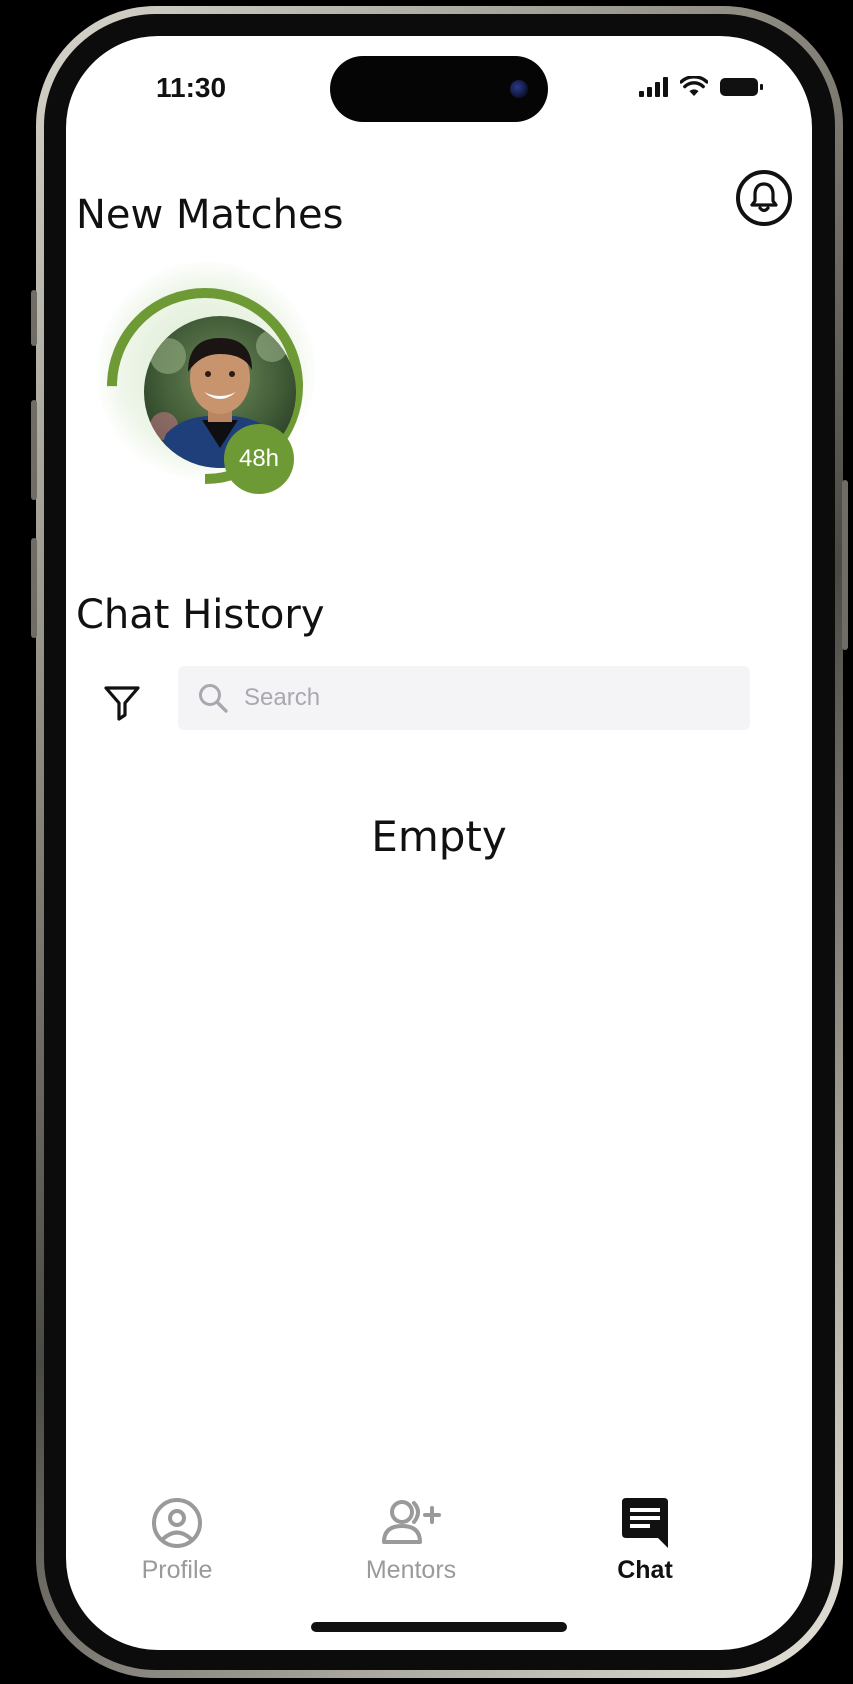  What do you see at coordinates (34, 318) in the screenshot?
I see `silent-switch` at bounding box center [34, 318].